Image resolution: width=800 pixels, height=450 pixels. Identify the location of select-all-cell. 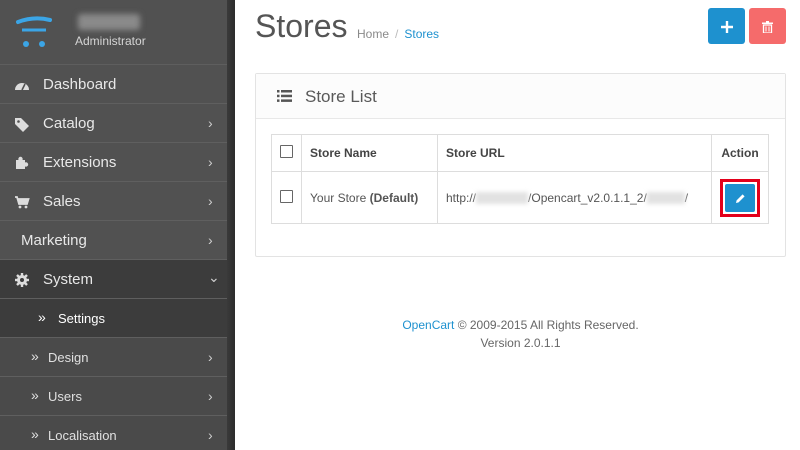
(286, 153).